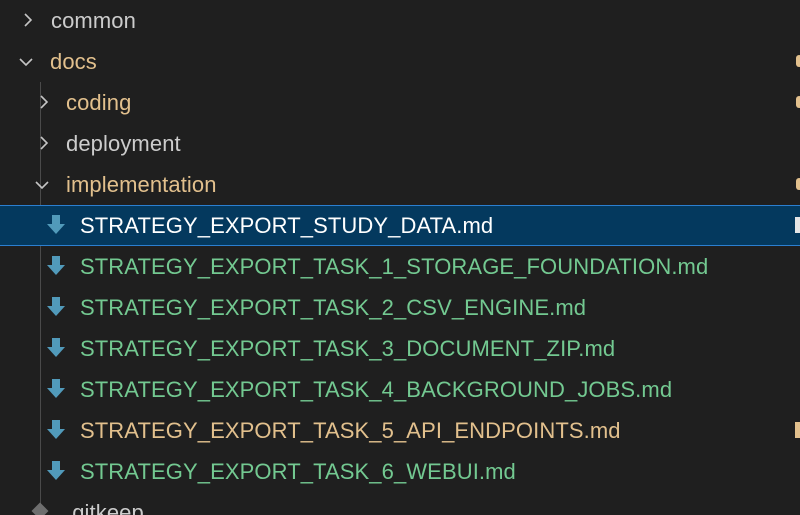 The image size is (800, 515). What do you see at coordinates (400, 102) in the screenshot?
I see `folder-coding: coding` at bounding box center [400, 102].